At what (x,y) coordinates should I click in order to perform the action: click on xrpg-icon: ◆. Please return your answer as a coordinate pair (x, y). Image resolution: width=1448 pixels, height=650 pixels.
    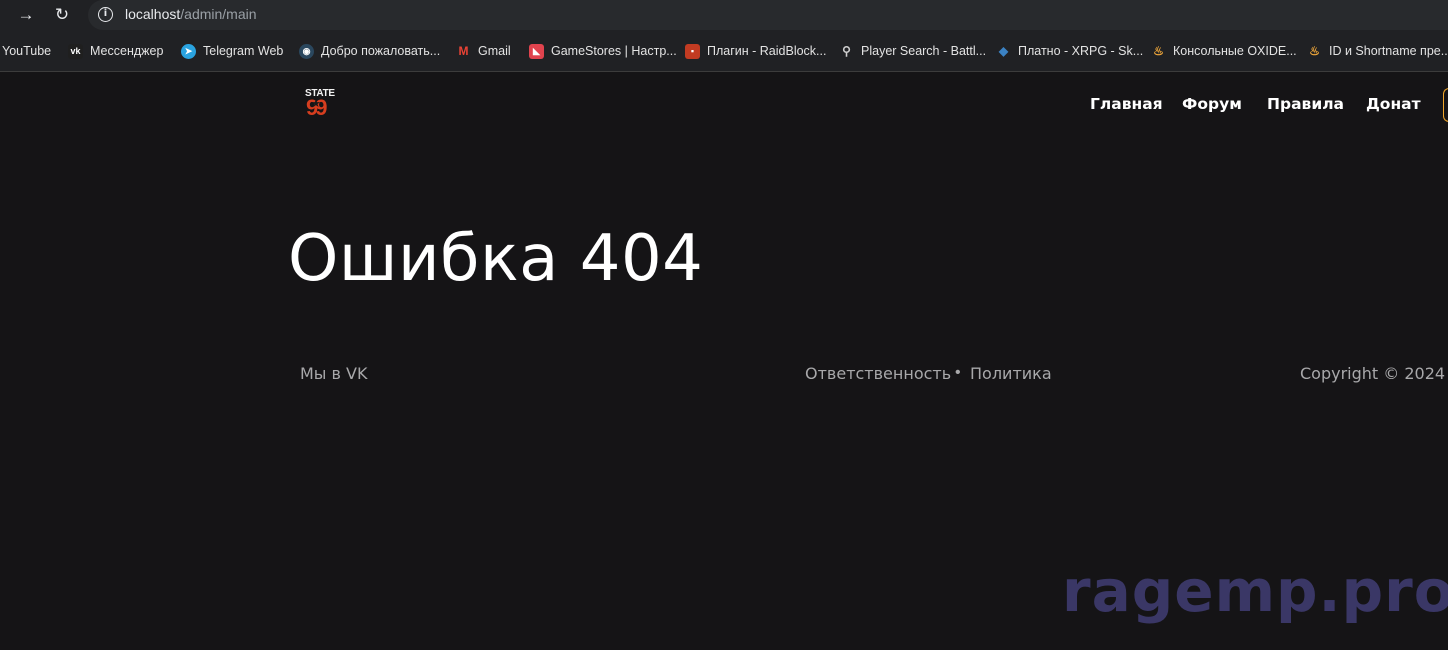
    Looking at the image, I should click on (1003, 51).